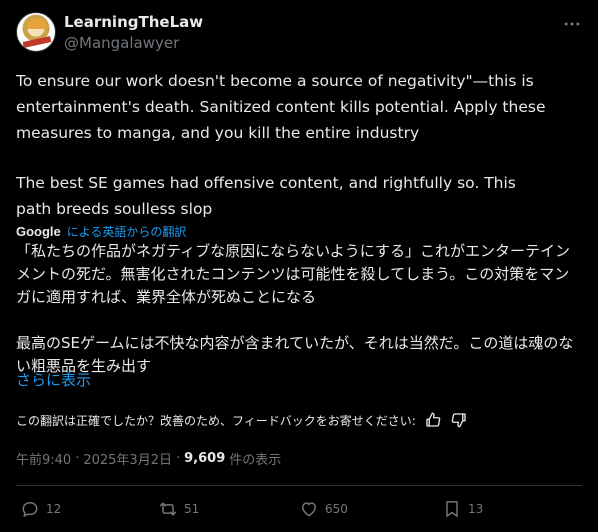 This screenshot has width=598, height=532. What do you see at coordinates (255, 460) in the screenshot?
I see `views-label: 件の表示` at bounding box center [255, 460].